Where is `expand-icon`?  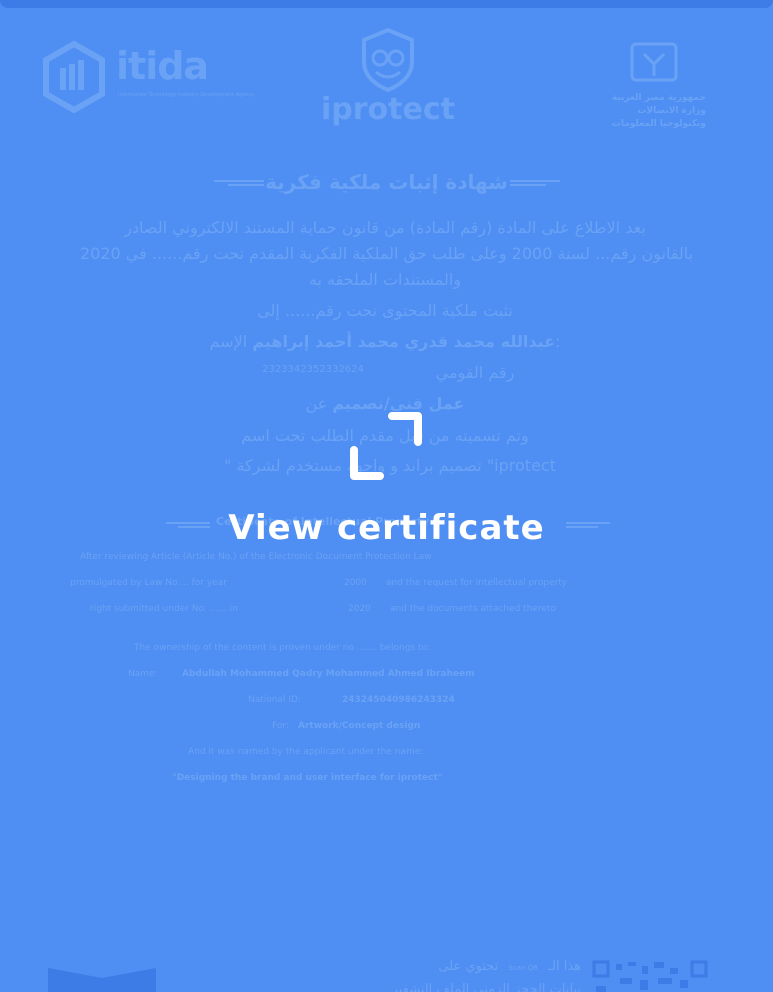 expand-icon is located at coordinates (386, 446).